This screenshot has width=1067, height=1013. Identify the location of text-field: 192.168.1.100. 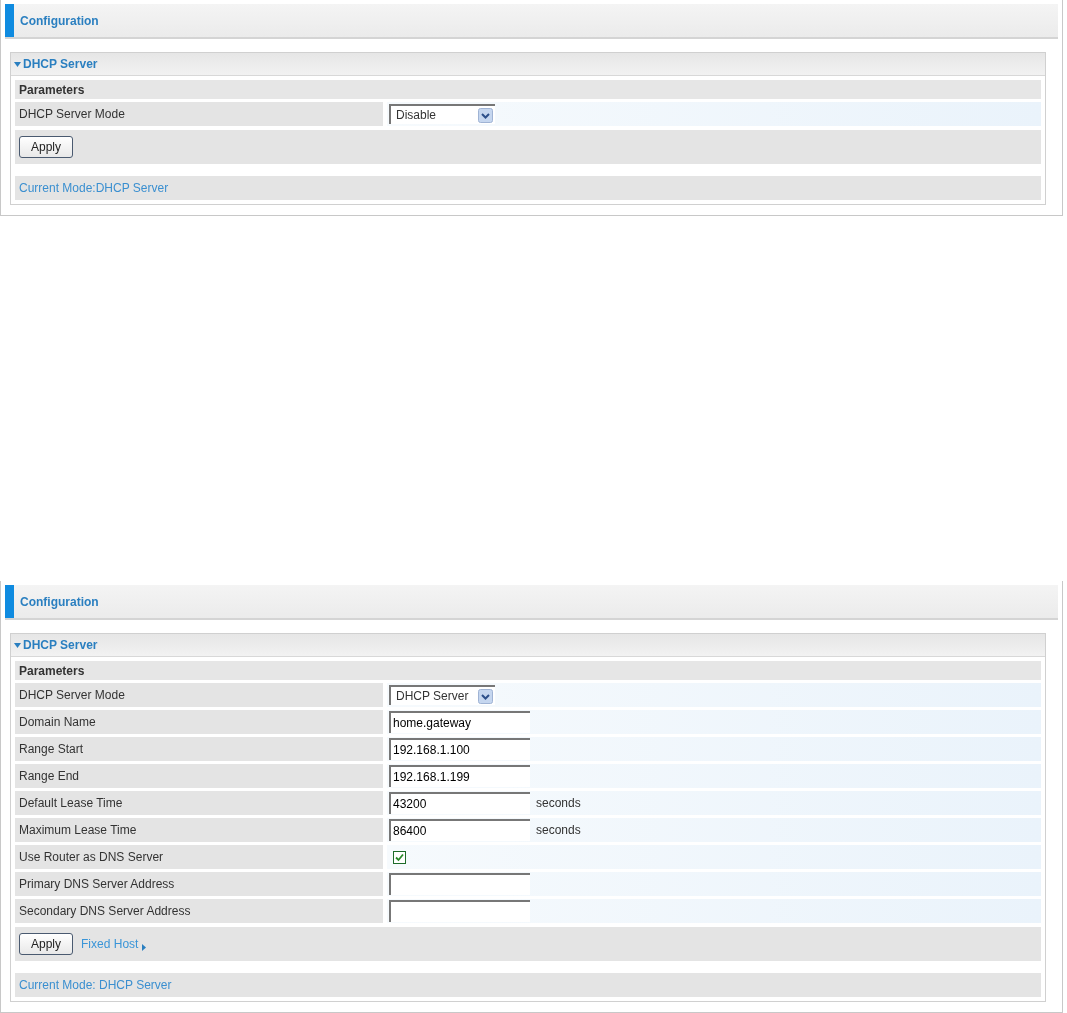
(459, 749).